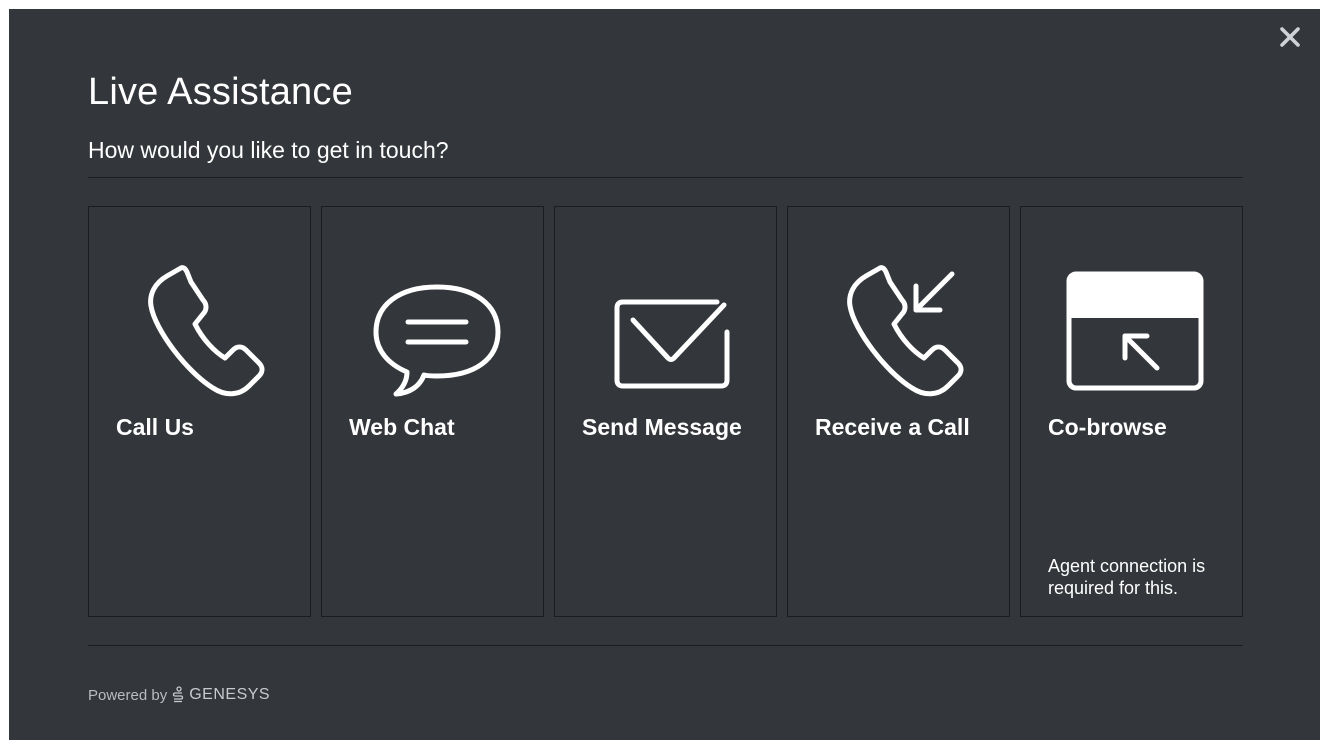 The image size is (1320, 740). I want to click on powered-by-footer: Powered by GENESYS, so click(179, 695).